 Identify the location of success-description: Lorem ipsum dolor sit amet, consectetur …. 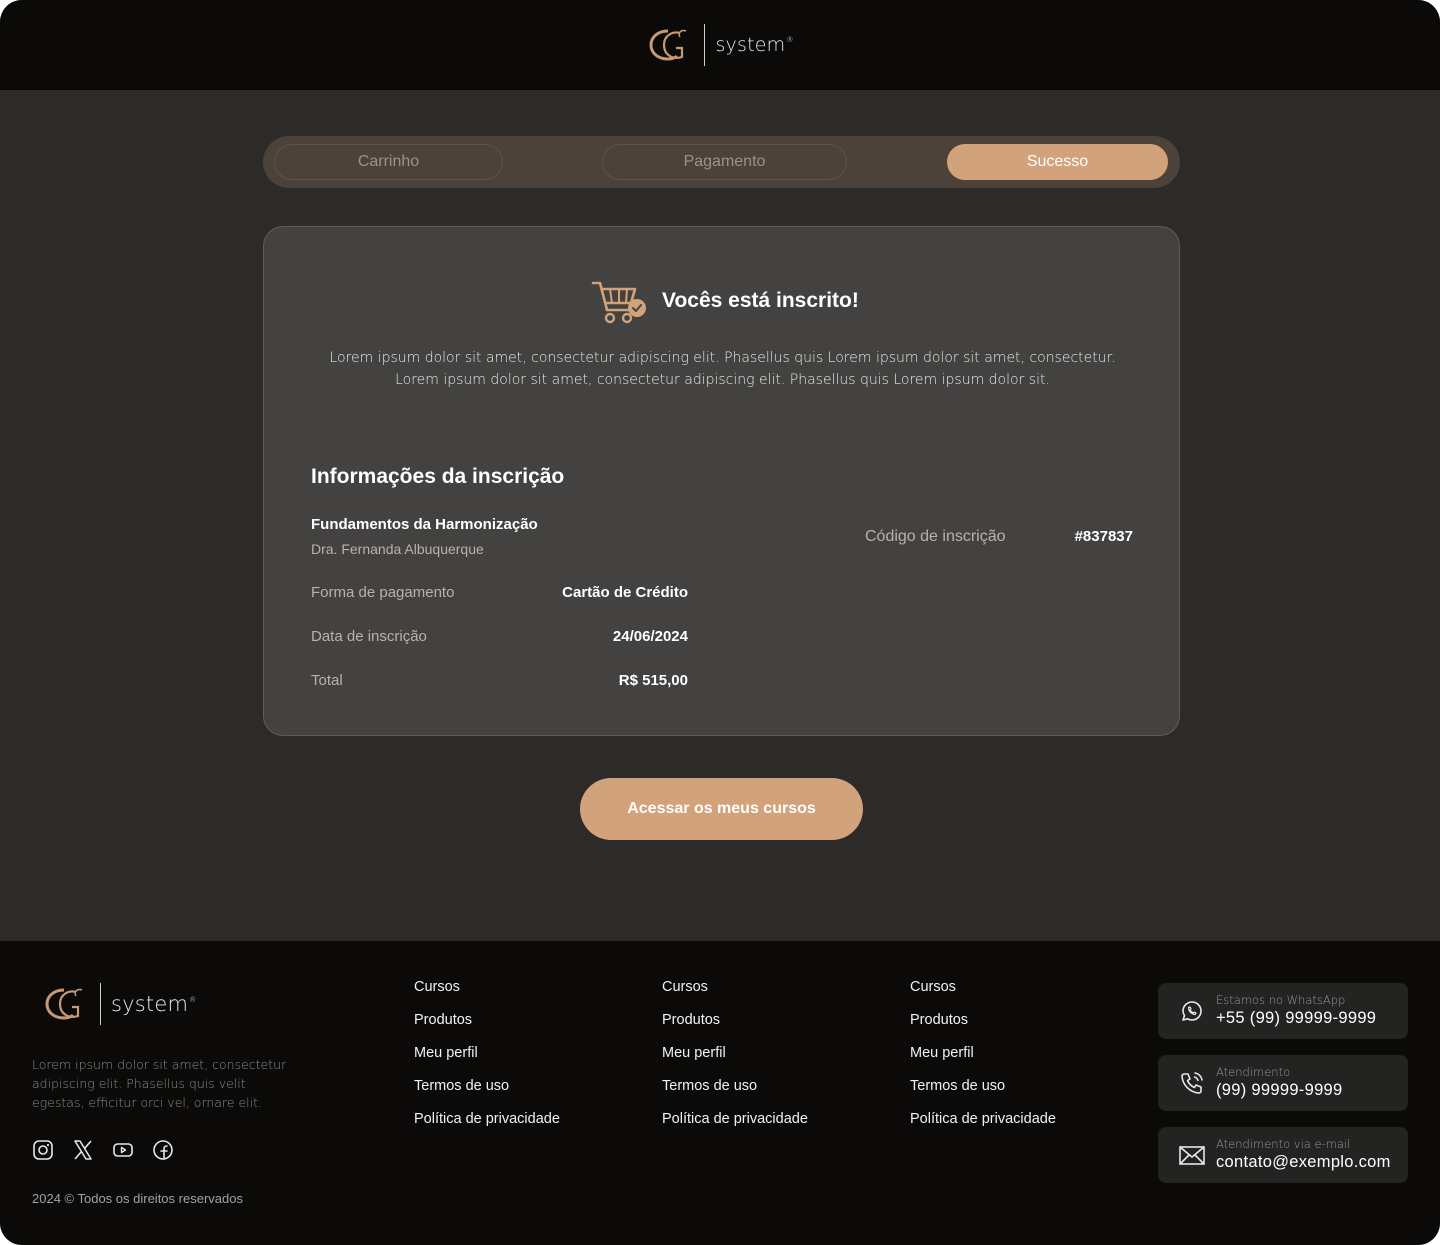
(722, 369).